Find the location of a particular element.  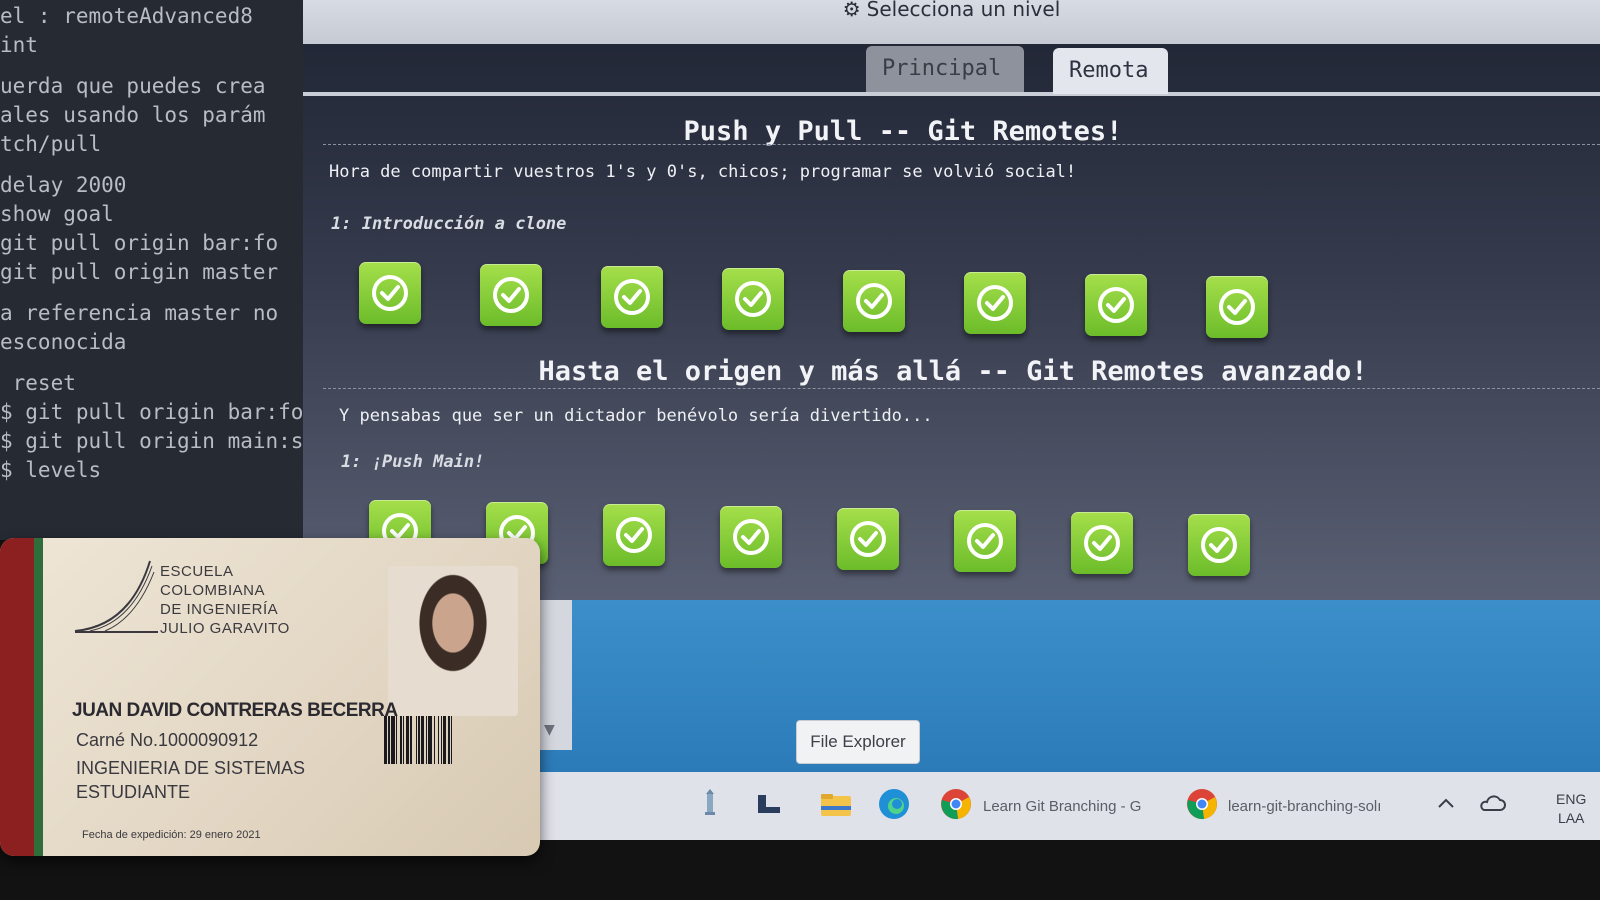

student-name: JUAN DAVID CONTRERAS BECERRA is located at coordinates (235, 710).